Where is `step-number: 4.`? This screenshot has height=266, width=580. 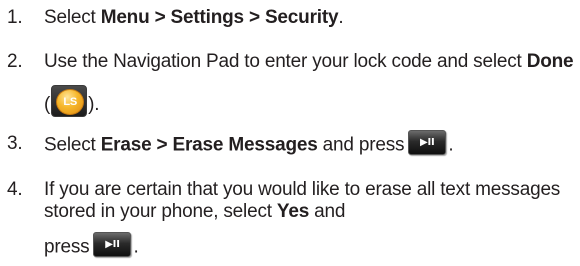
step-number: 4. is located at coordinates (15, 189).